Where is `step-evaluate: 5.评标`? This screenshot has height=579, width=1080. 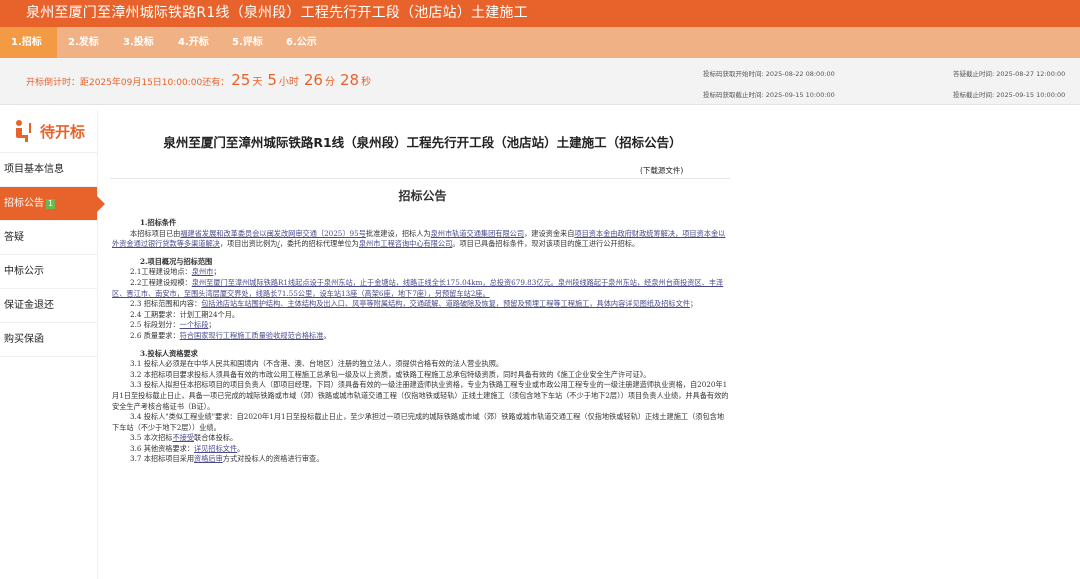 step-evaluate: 5.评标 is located at coordinates (247, 42).